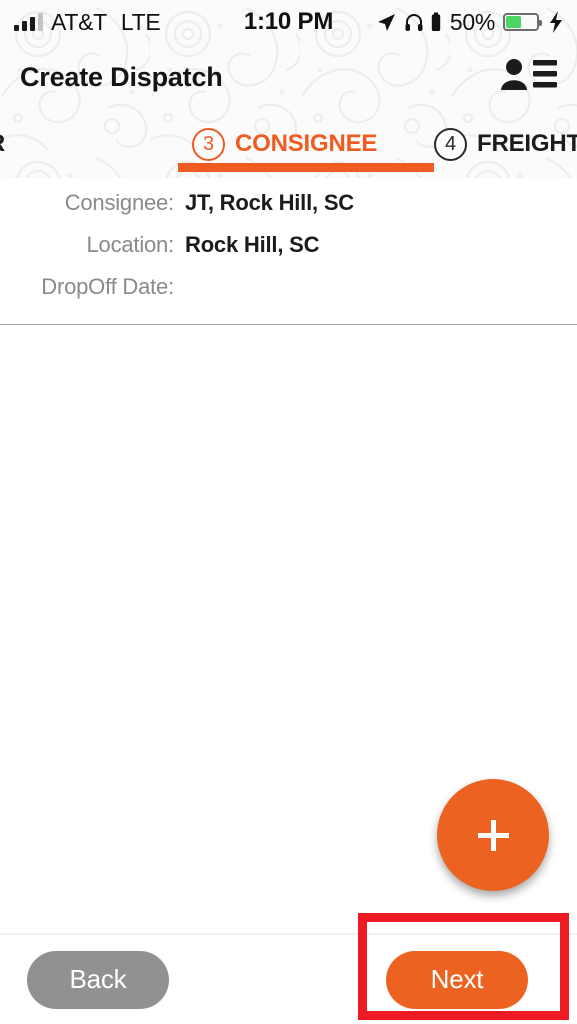 This screenshot has height=1024, width=577. Describe the element at coordinates (121, 76) in the screenshot. I see `page-title: Create Dispatch` at that location.